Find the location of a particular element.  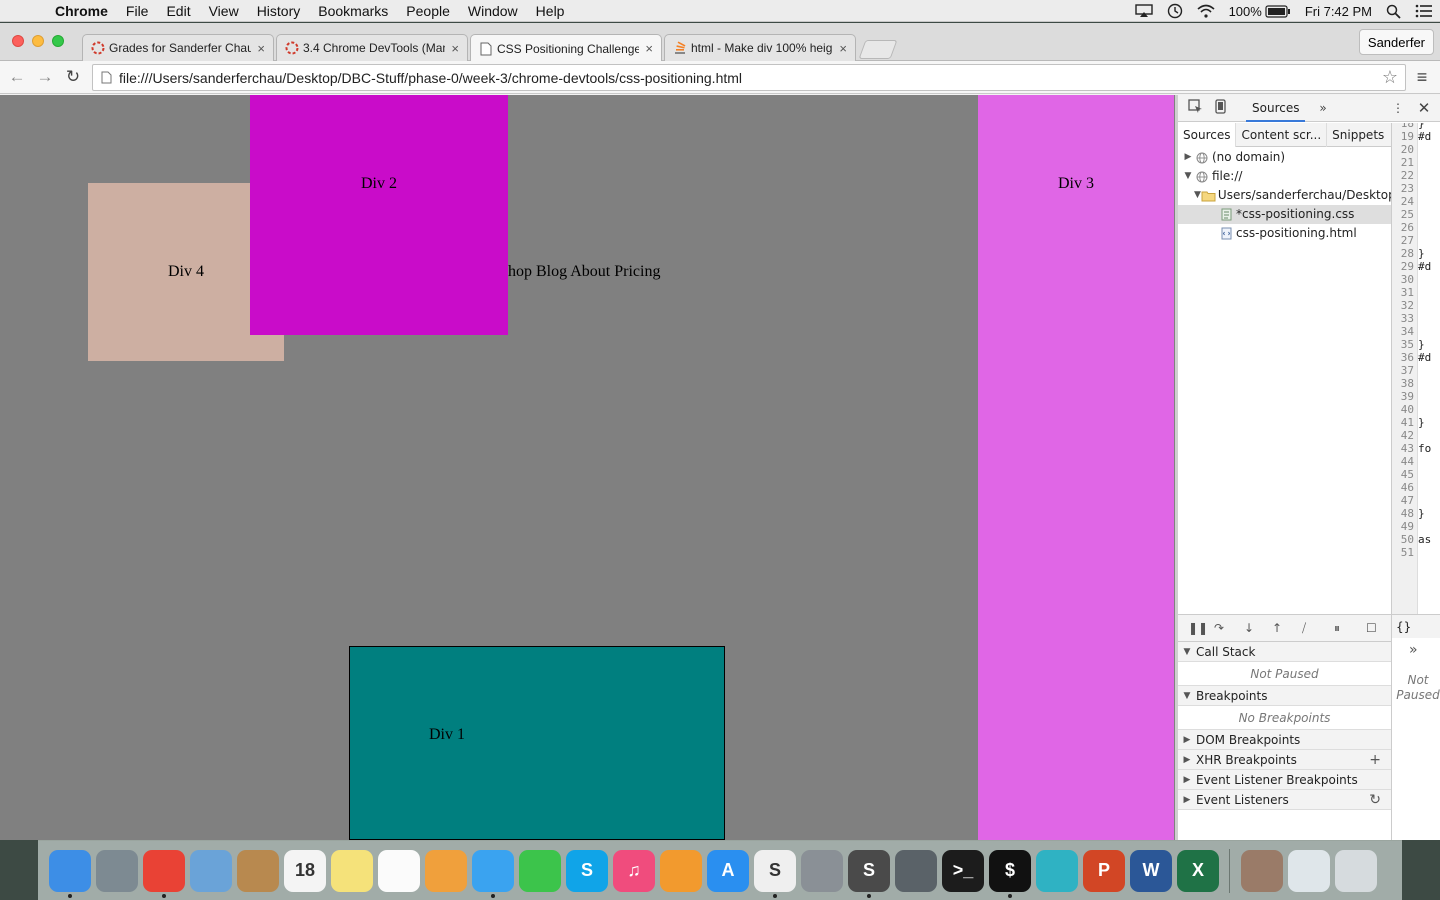

line-number: 28 is located at coordinates (1403, 253).